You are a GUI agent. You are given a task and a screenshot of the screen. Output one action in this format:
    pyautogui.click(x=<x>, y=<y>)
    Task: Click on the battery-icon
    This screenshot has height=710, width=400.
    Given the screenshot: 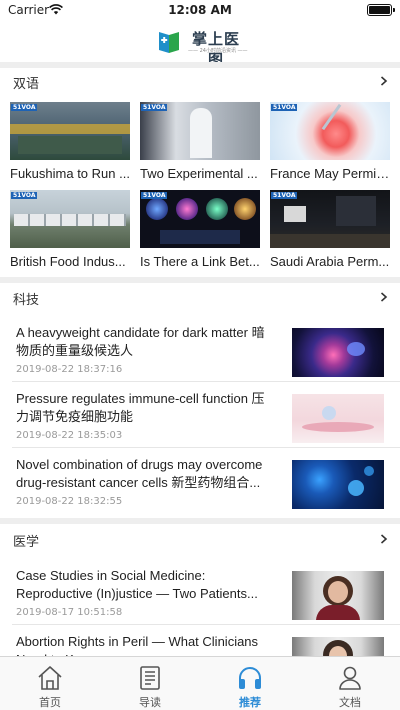 What is the action you would take?
    pyautogui.click(x=381, y=10)
    